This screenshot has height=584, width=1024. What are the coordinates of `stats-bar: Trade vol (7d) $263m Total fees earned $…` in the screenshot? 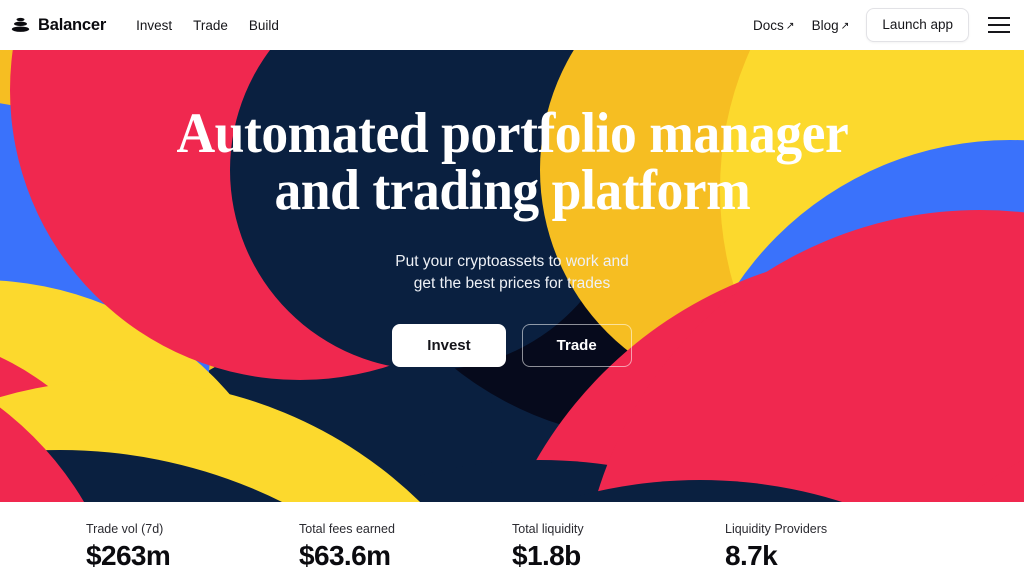 It's located at (512, 543).